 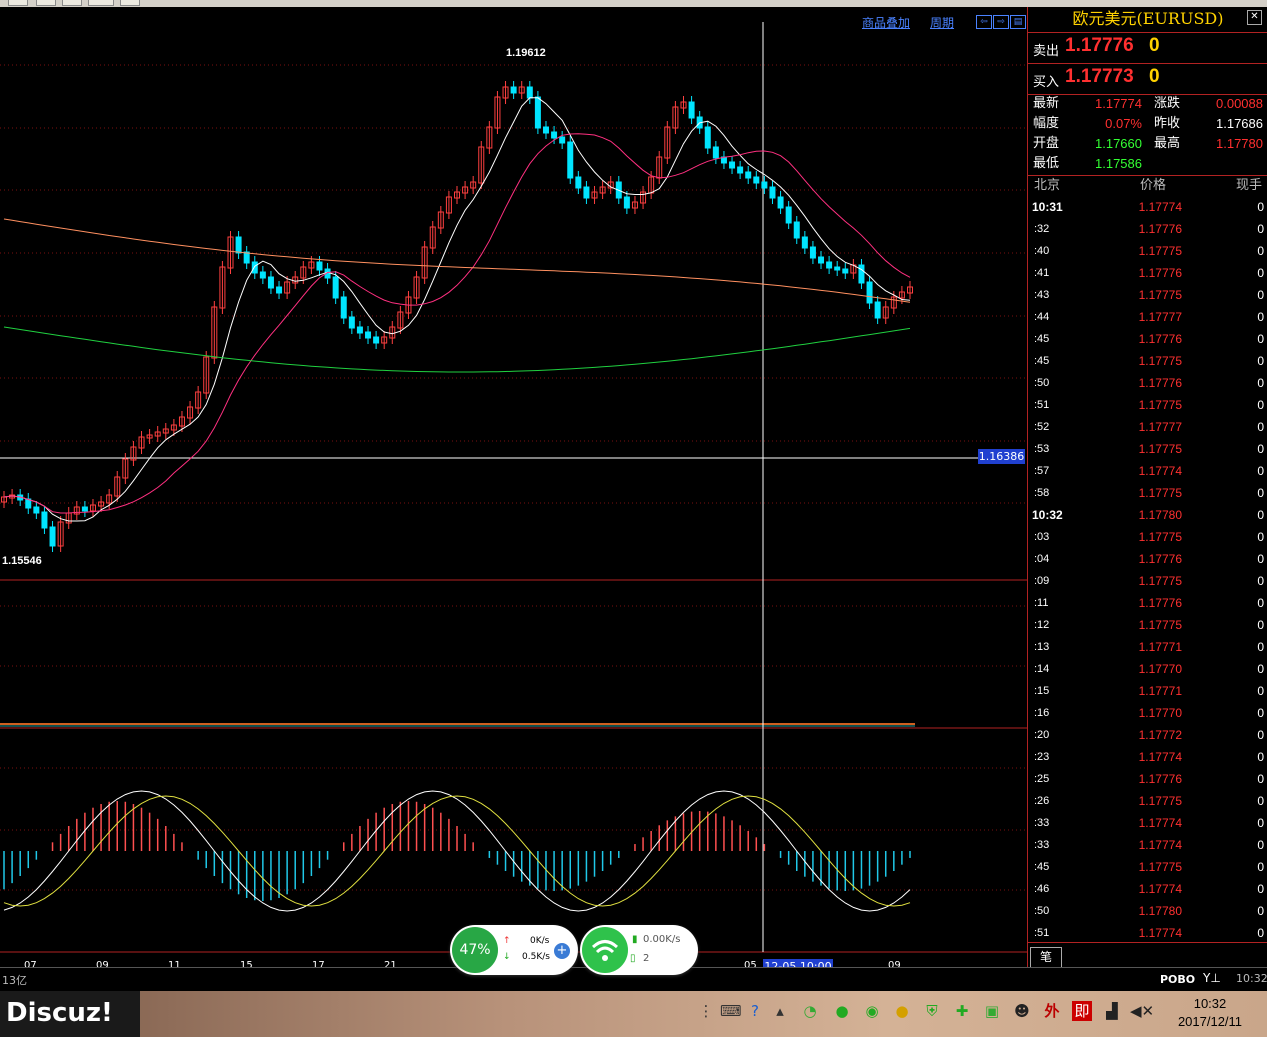 What do you see at coordinates (1022, 1011) in the screenshot?
I see `qq-penguin-icon: ☻` at bounding box center [1022, 1011].